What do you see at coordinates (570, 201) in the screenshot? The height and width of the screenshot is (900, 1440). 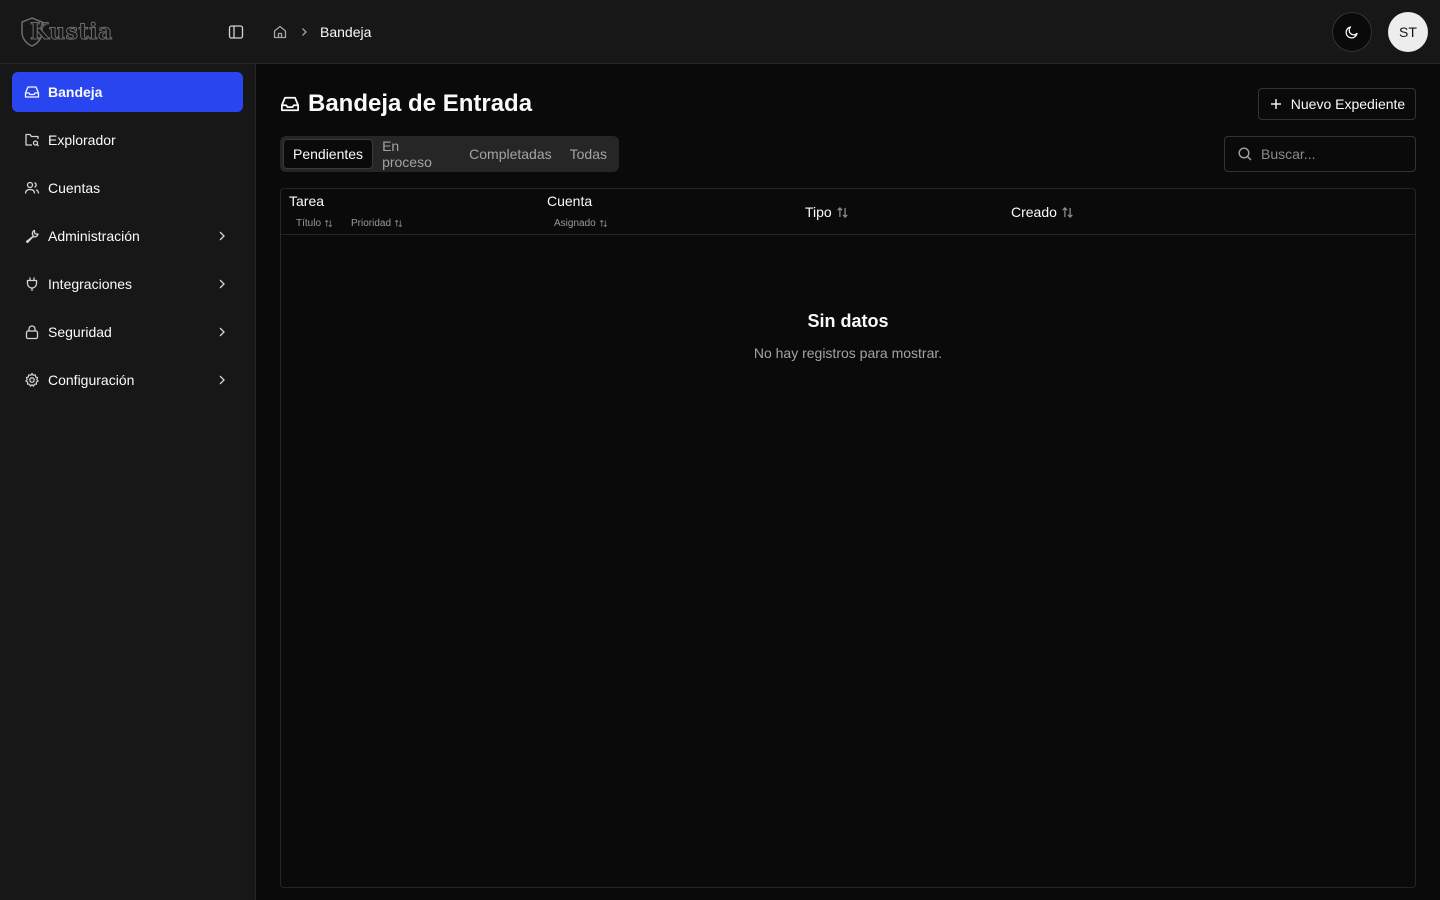 I see `column-cuenta: Cuenta` at bounding box center [570, 201].